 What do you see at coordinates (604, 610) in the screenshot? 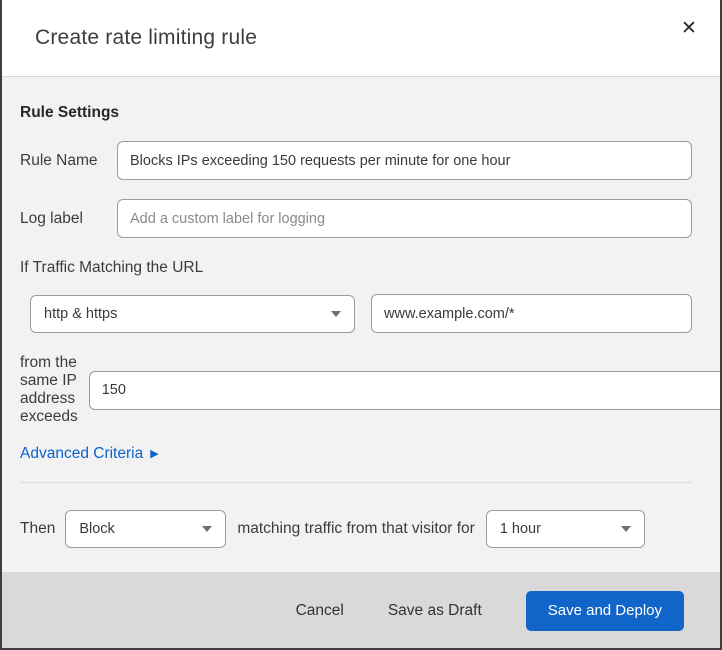
I see `save-and-deploy-button: Save and Deploy` at bounding box center [604, 610].